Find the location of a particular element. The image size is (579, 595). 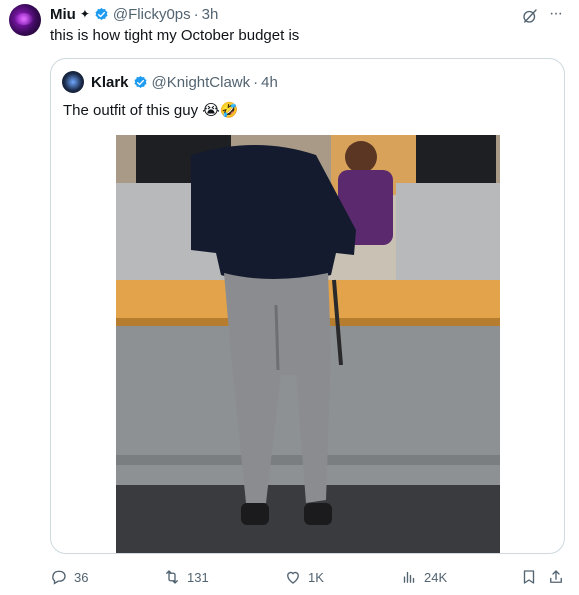

repost-count: 131 is located at coordinates (198, 577).